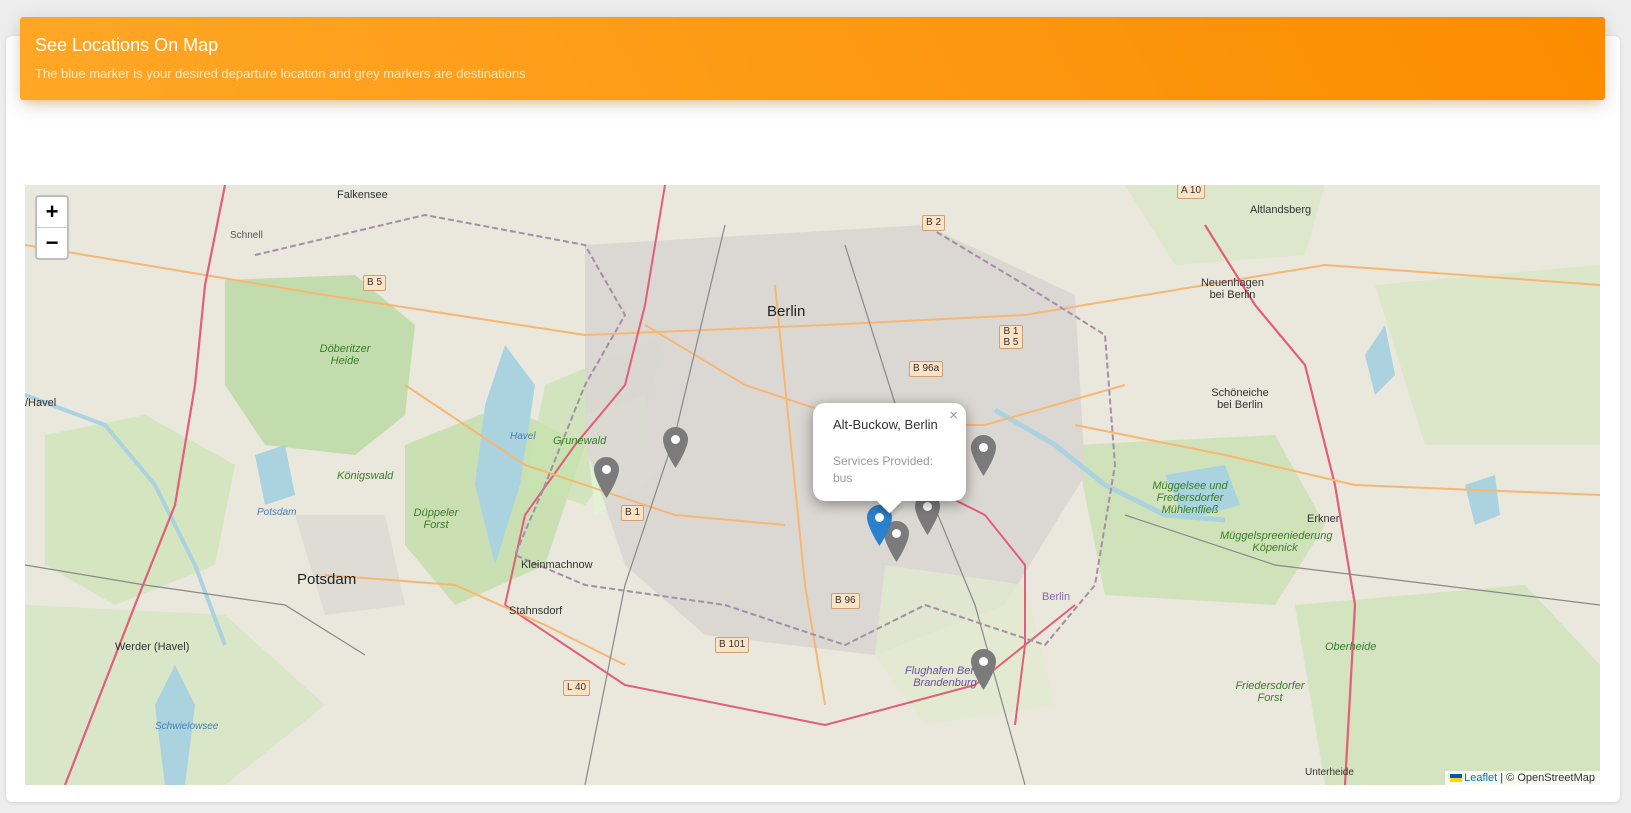 This screenshot has height=813, width=1631. I want to click on label-altlandsberg: Altlandsberg, so click(1281, 210).